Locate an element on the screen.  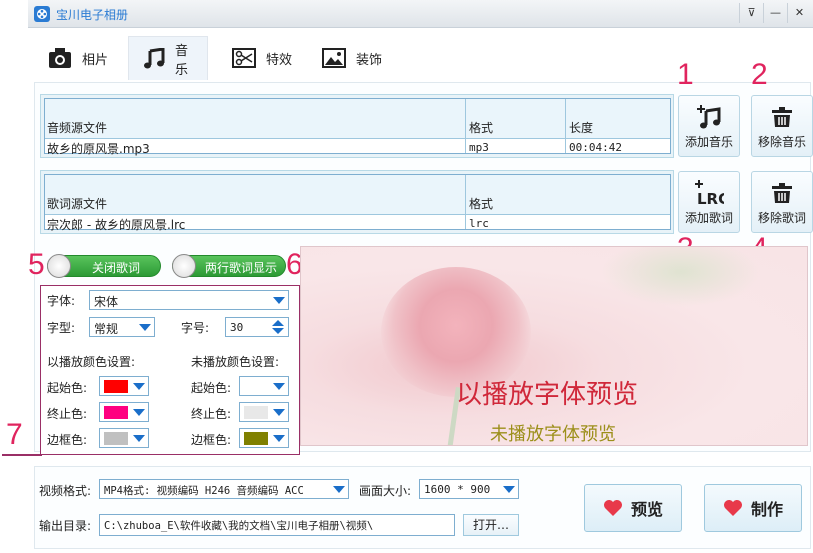
tab-effects-label: 特效 is located at coordinates (279, 60).